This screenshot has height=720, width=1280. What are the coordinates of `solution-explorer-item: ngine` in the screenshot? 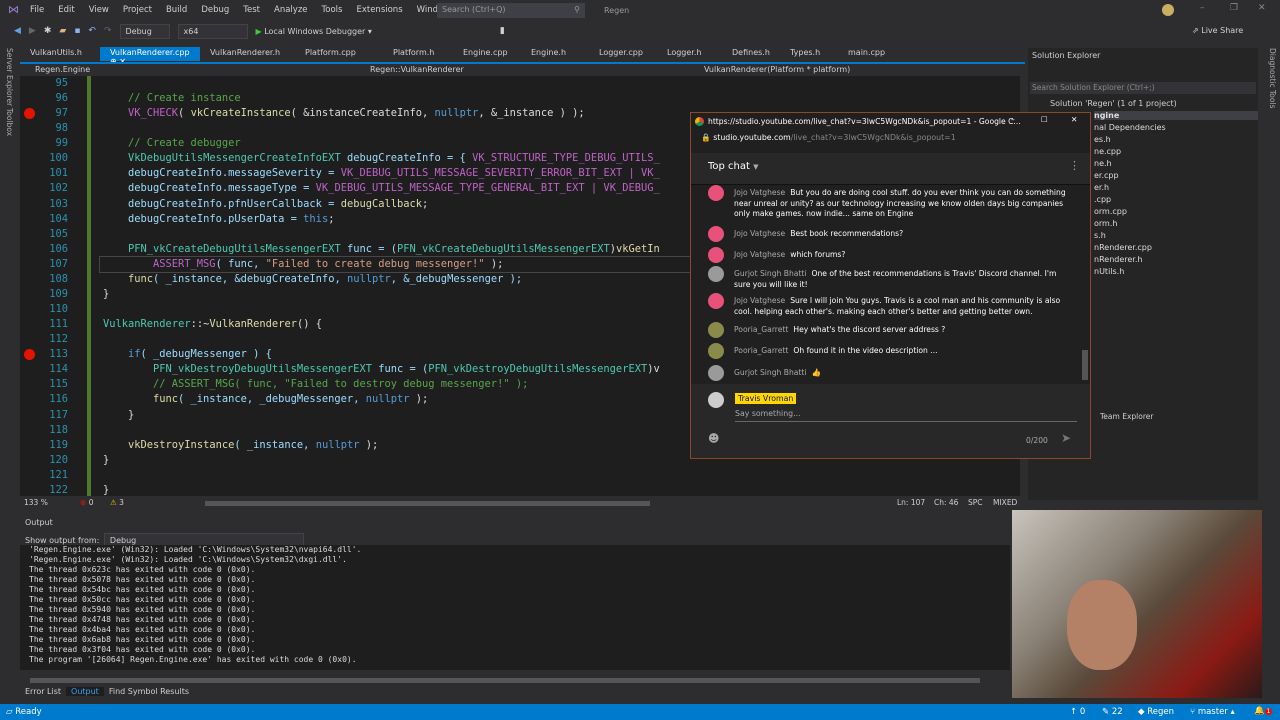 It's located at (1176, 115).